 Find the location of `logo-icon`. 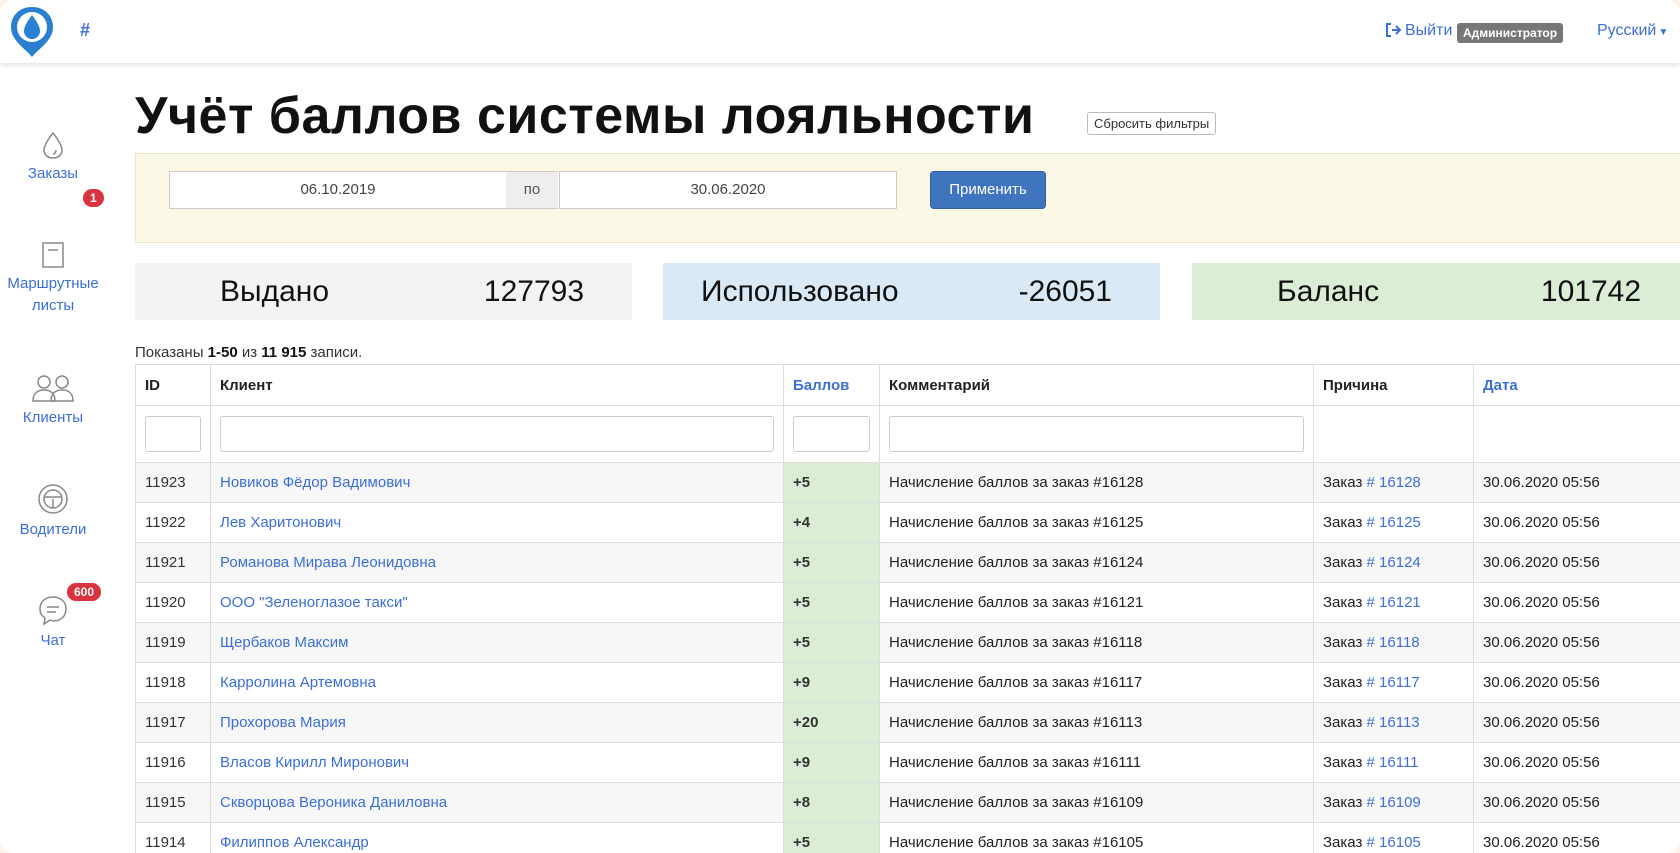

logo-icon is located at coordinates (32, 32).